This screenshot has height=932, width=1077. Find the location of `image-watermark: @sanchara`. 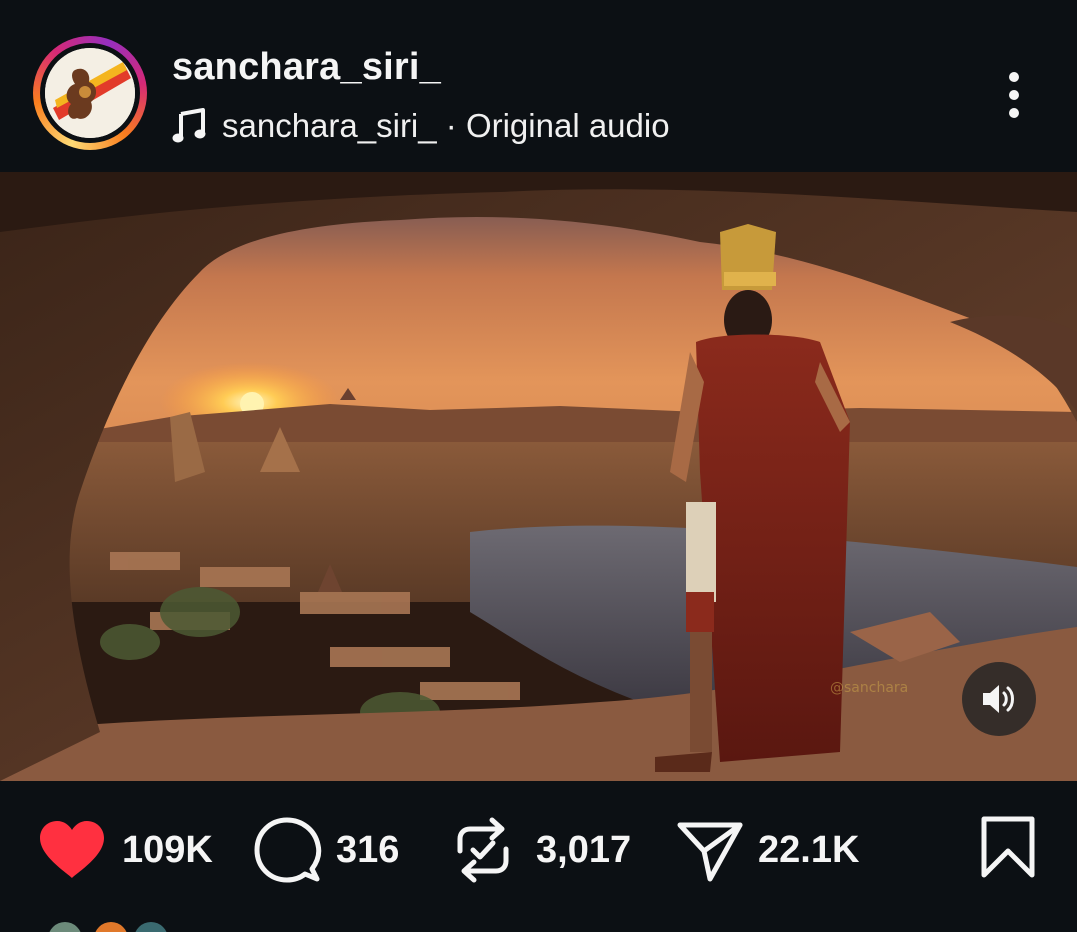

image-watermark: @sanchara is located at coordinates (869, 688).